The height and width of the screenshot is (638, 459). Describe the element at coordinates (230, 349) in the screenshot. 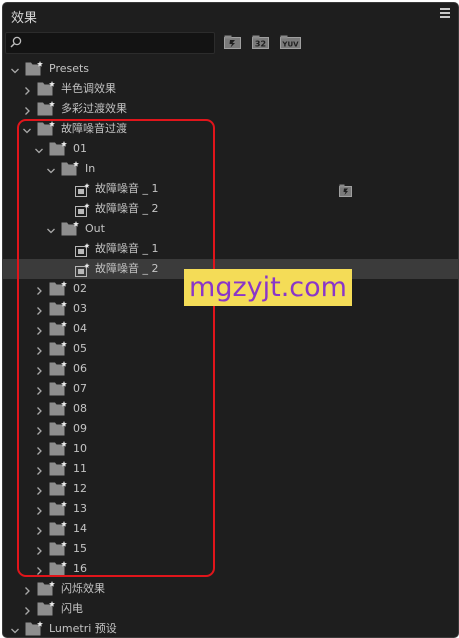

I see `folder-row: 05` at that location.